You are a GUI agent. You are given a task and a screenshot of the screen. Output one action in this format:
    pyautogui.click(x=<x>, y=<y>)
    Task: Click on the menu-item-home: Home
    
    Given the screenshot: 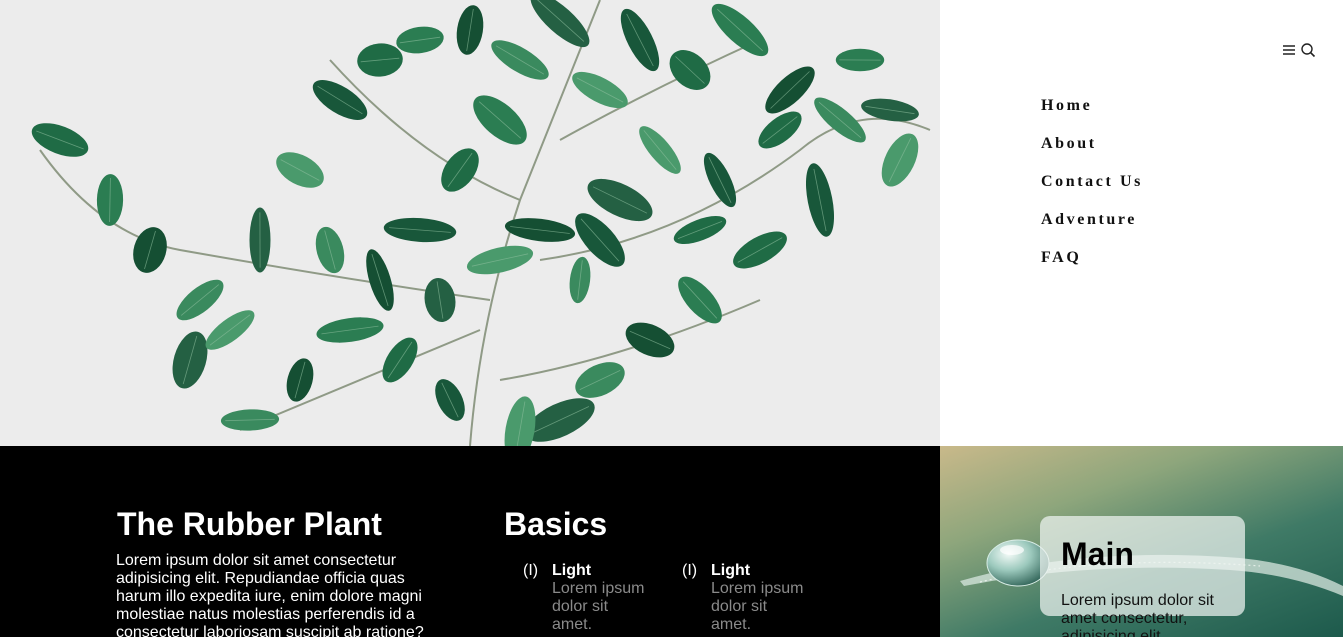 What is the action you would take?
    pyautogui.click(x=1092, y=115)
    